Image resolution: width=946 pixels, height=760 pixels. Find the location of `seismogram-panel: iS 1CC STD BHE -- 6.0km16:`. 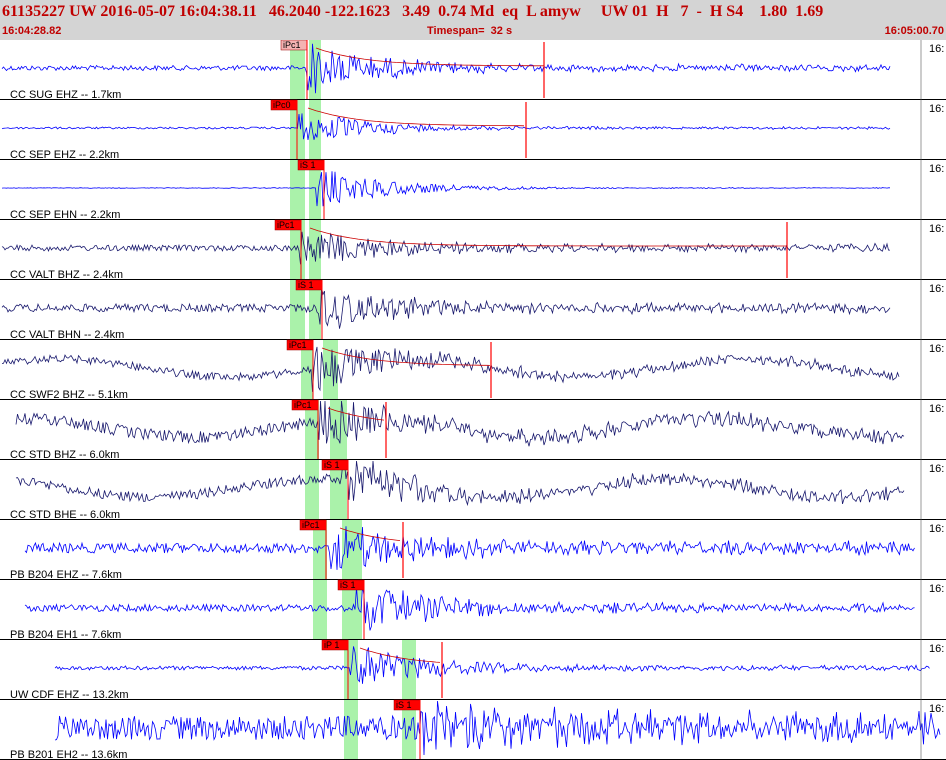

seismogram-panel: iS 1CC STD BHE -- 6.0km16: is located at coordinates (473, 490).